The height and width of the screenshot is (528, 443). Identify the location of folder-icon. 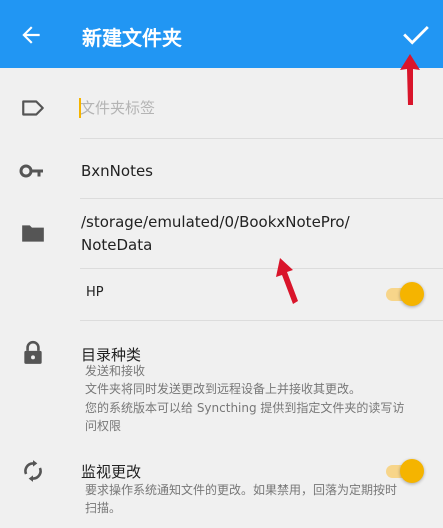
(33, 233).